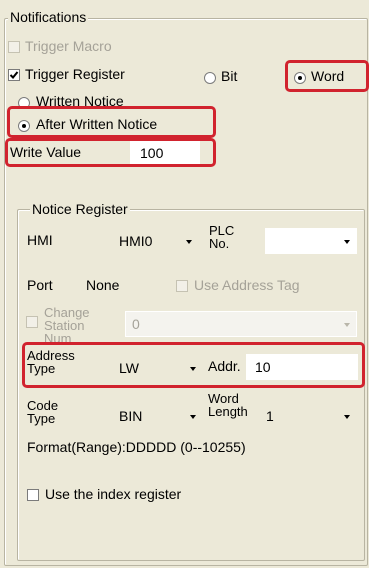  I want to click on code-type-select: BIN, so click(156, 416).